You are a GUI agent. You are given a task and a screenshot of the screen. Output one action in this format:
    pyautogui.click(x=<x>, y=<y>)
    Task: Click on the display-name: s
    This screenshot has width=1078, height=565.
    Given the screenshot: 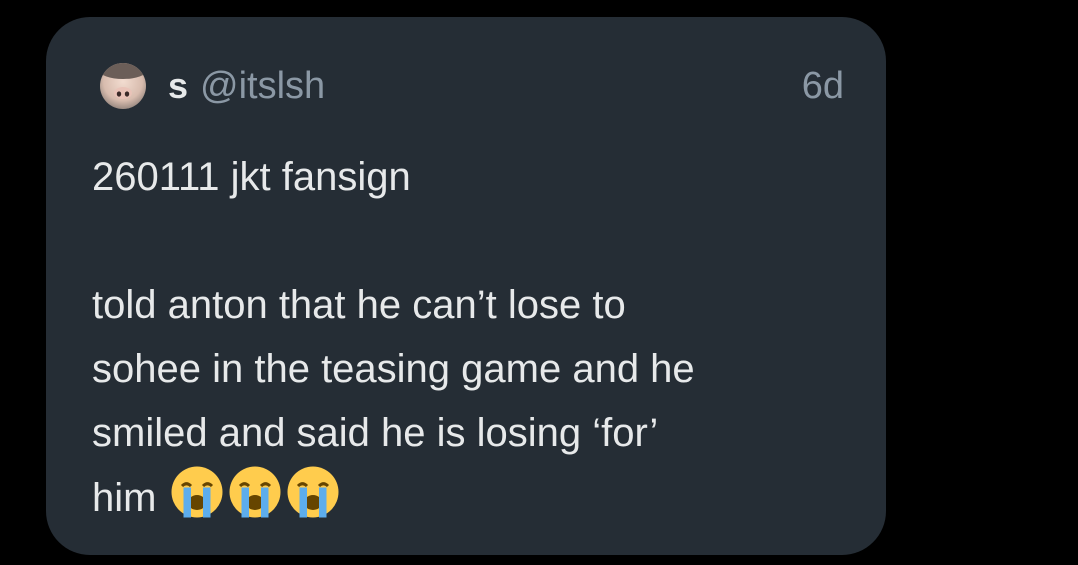 What is the action you would take?
    pyautogui.click(x=178, y=86)
    